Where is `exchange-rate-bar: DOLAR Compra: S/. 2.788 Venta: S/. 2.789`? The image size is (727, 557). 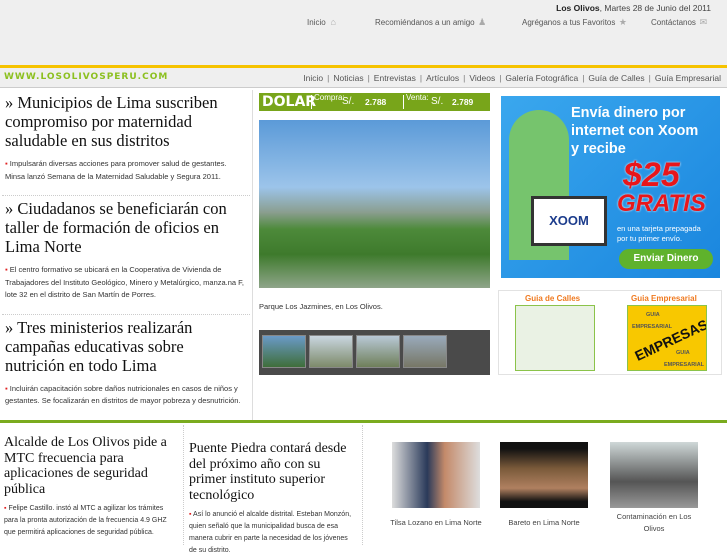
exchange-rate-bar: DOLAR Compra: S/. 2.788 Venta: S/. 2.789 is located at coordinates (374, 102).